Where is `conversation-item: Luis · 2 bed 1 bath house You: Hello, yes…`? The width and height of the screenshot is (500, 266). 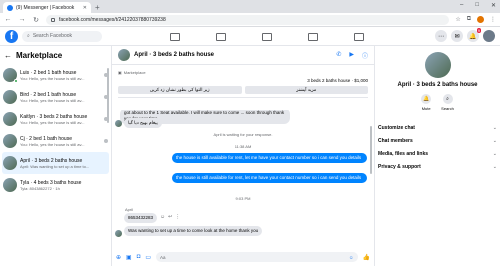
conversation-item: Luis · 2 bed 1 bath house You: Hello, yes… is located at coordinates (55, 75).